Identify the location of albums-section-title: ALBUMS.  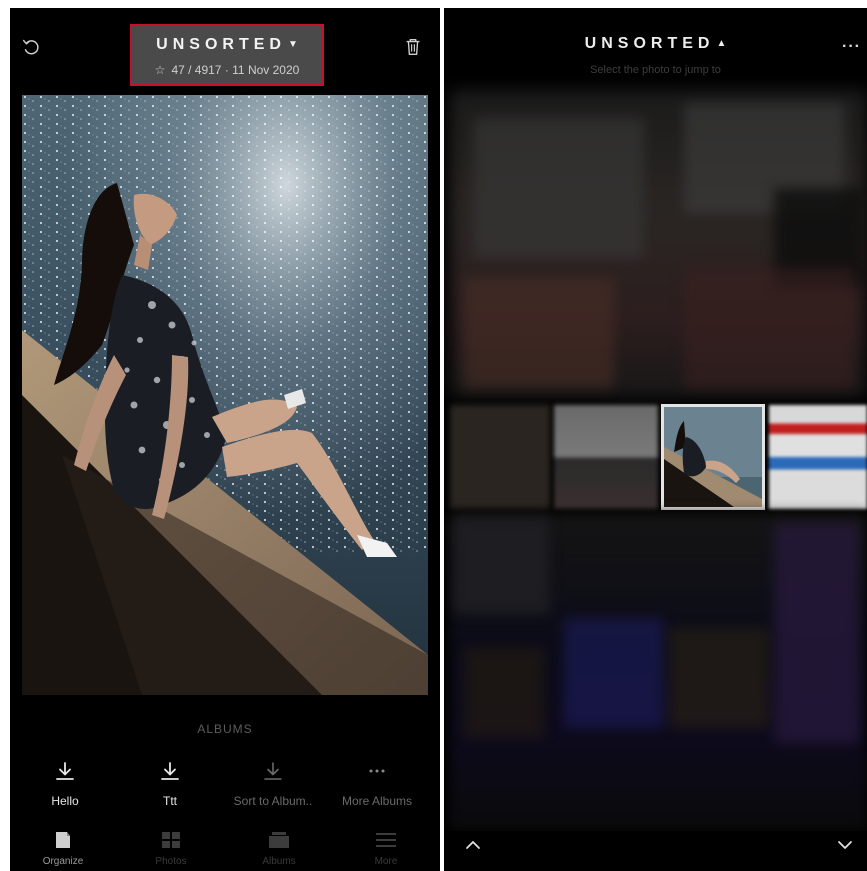
(225, 729).